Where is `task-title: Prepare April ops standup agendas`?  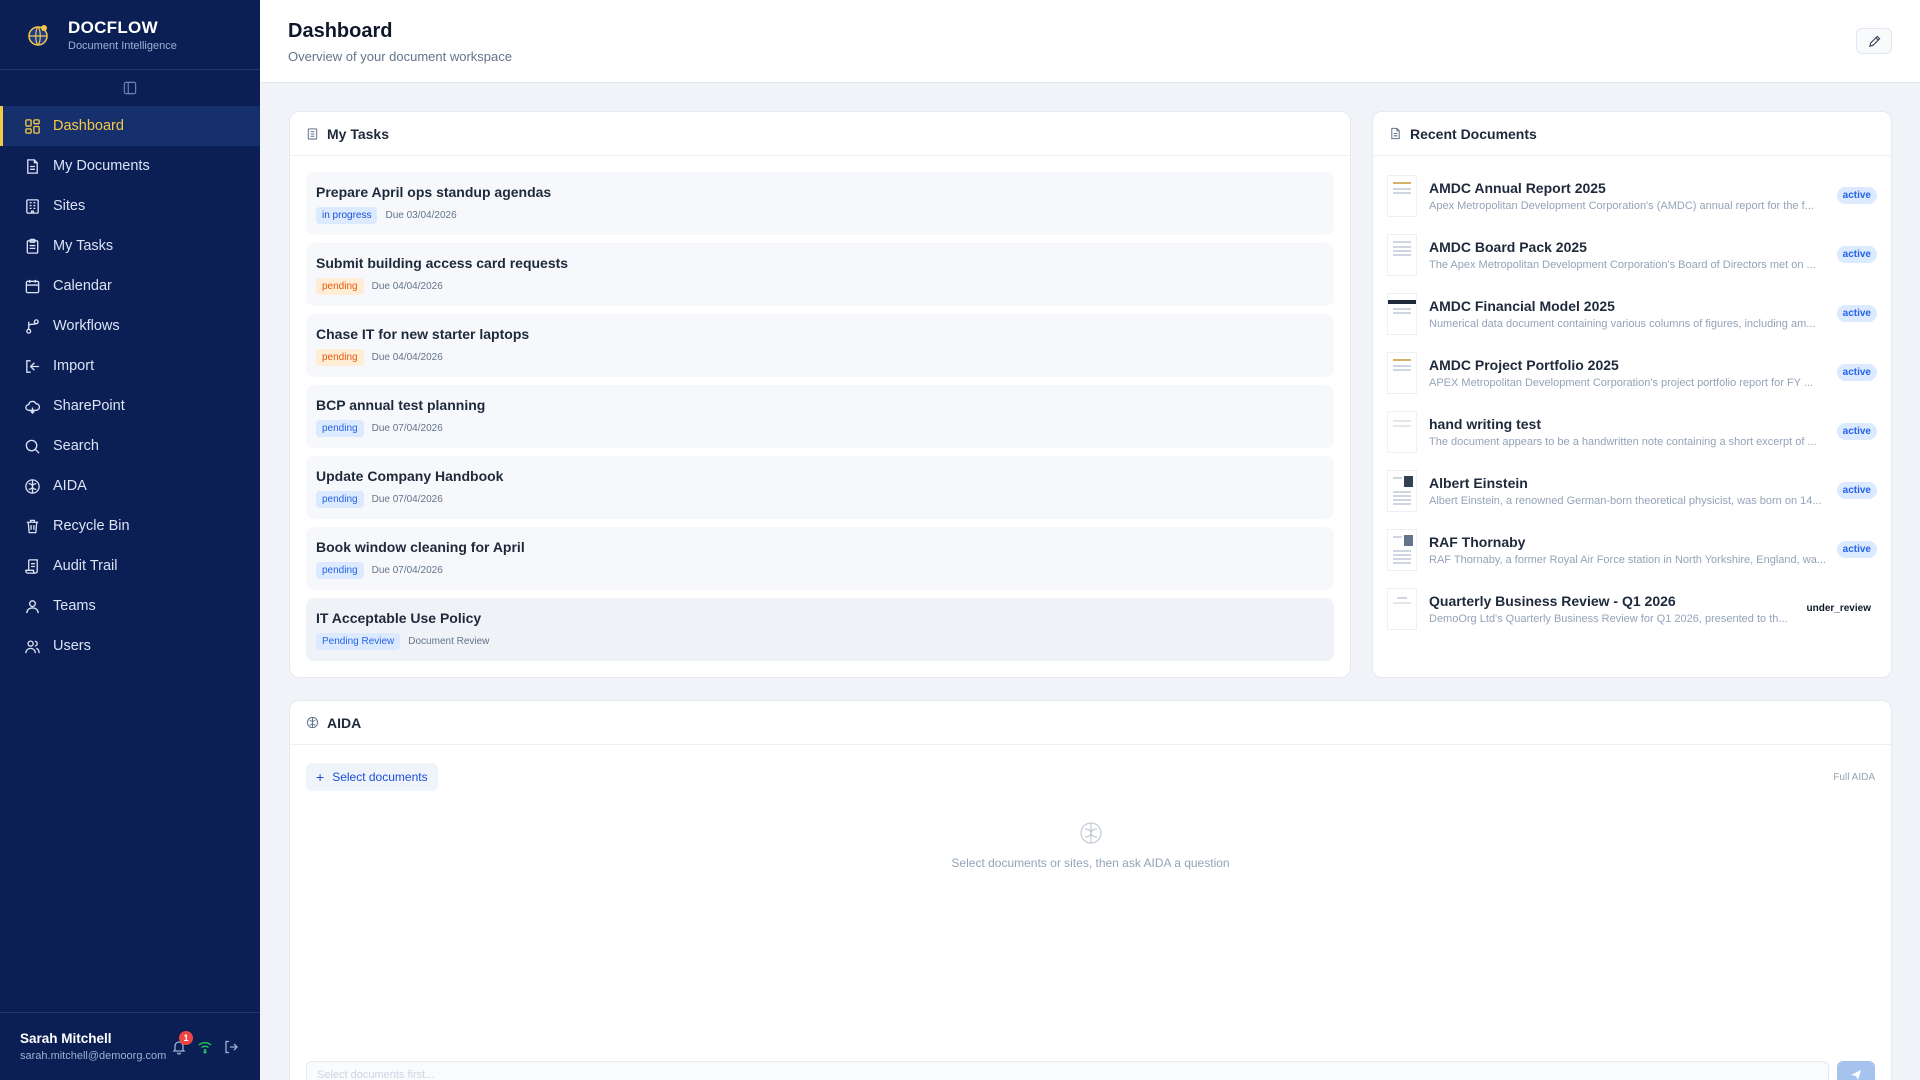 task-title: Prepare April ops standup agendas is located at coordinates (434, 192).